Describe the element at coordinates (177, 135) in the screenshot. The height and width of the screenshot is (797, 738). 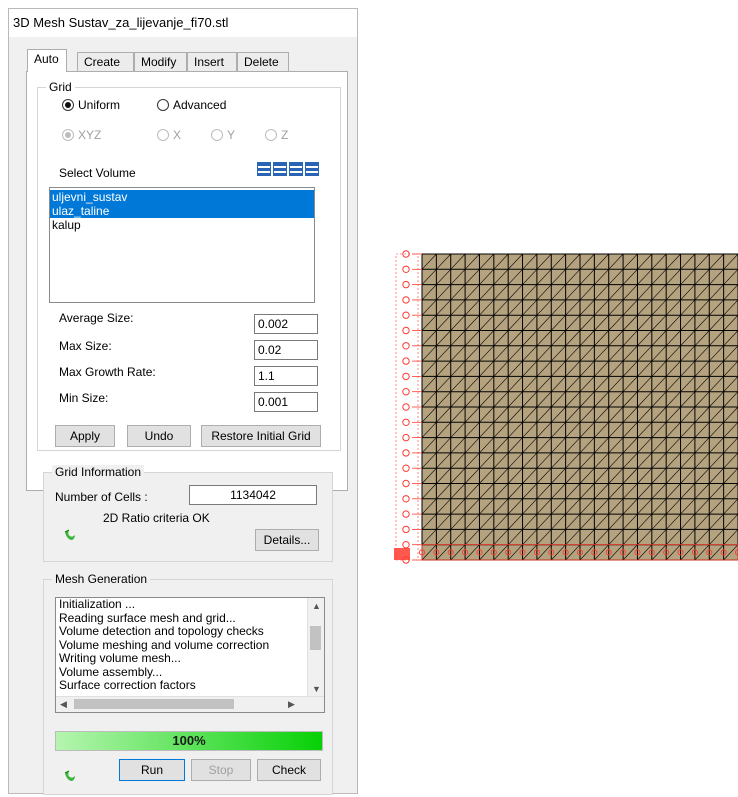
I see `x-label: X` at that location.